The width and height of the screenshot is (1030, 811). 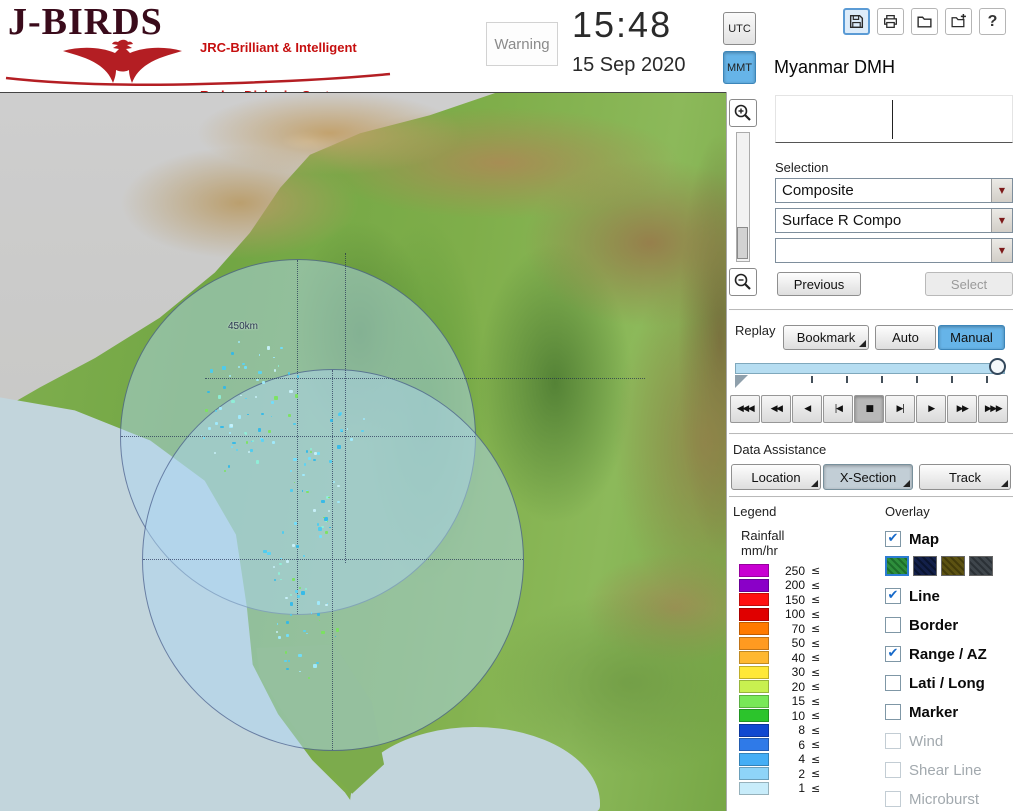 I want to click on playback-step-back-button: |◀, so click(x=838, y=409).